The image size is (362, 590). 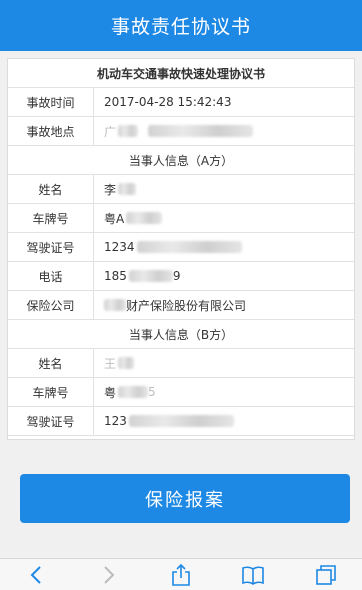 I want to click on party-a-name-prefix: 李, so click(x=110, y=189).